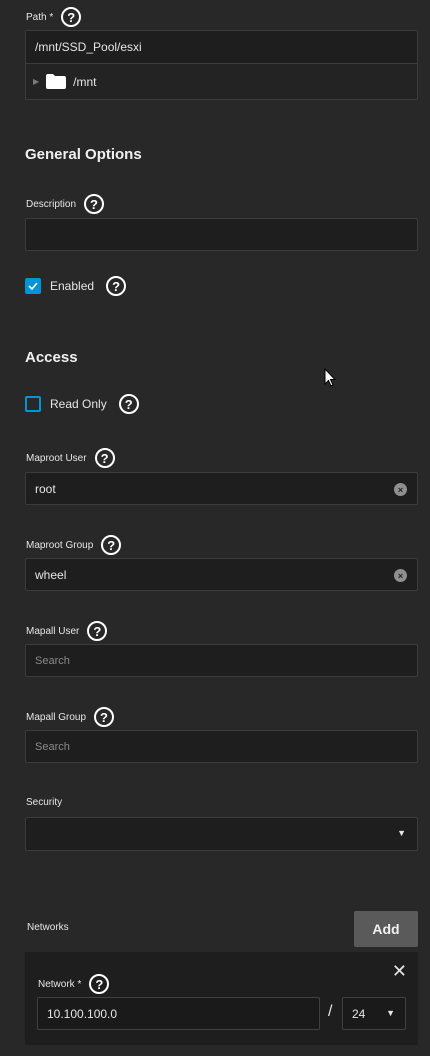  Describe the element at coordinates (56, 81) in the screenshot. I see `folder-icon` at that location.